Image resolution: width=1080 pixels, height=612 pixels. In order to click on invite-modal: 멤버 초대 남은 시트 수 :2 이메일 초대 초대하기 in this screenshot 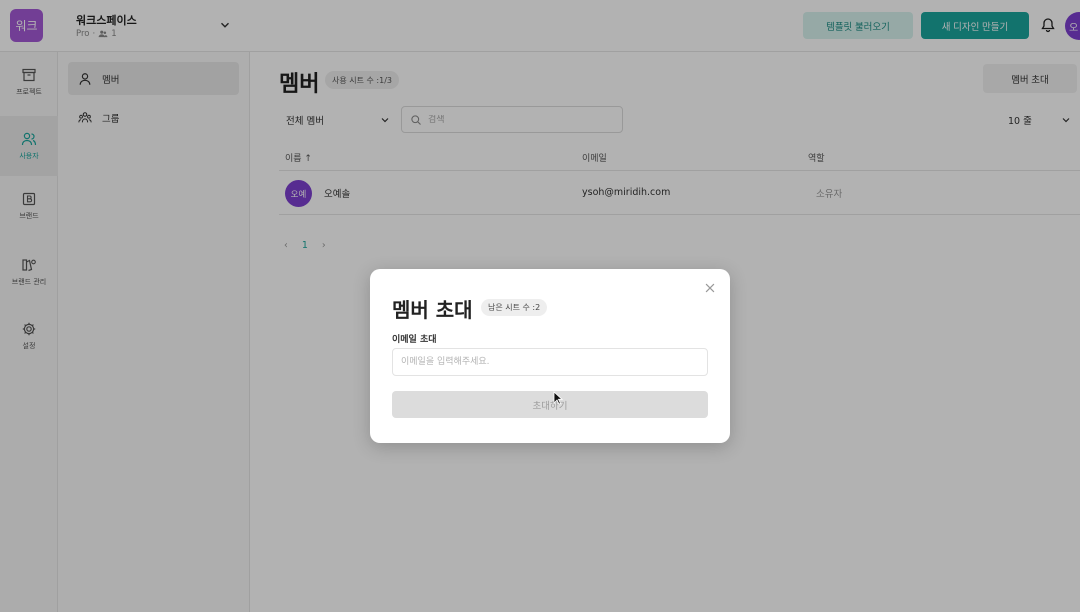, I will do `click(550, 356)`.